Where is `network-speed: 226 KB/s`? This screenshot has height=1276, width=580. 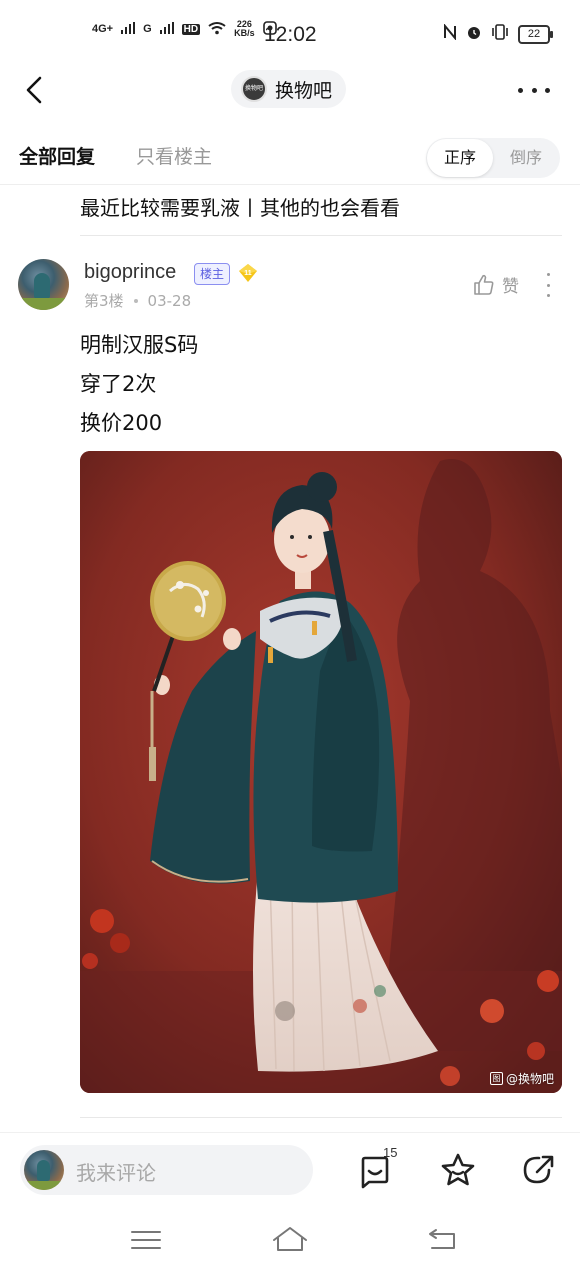
network-speed: 226 KB/s is located at coordinates (244, 29).